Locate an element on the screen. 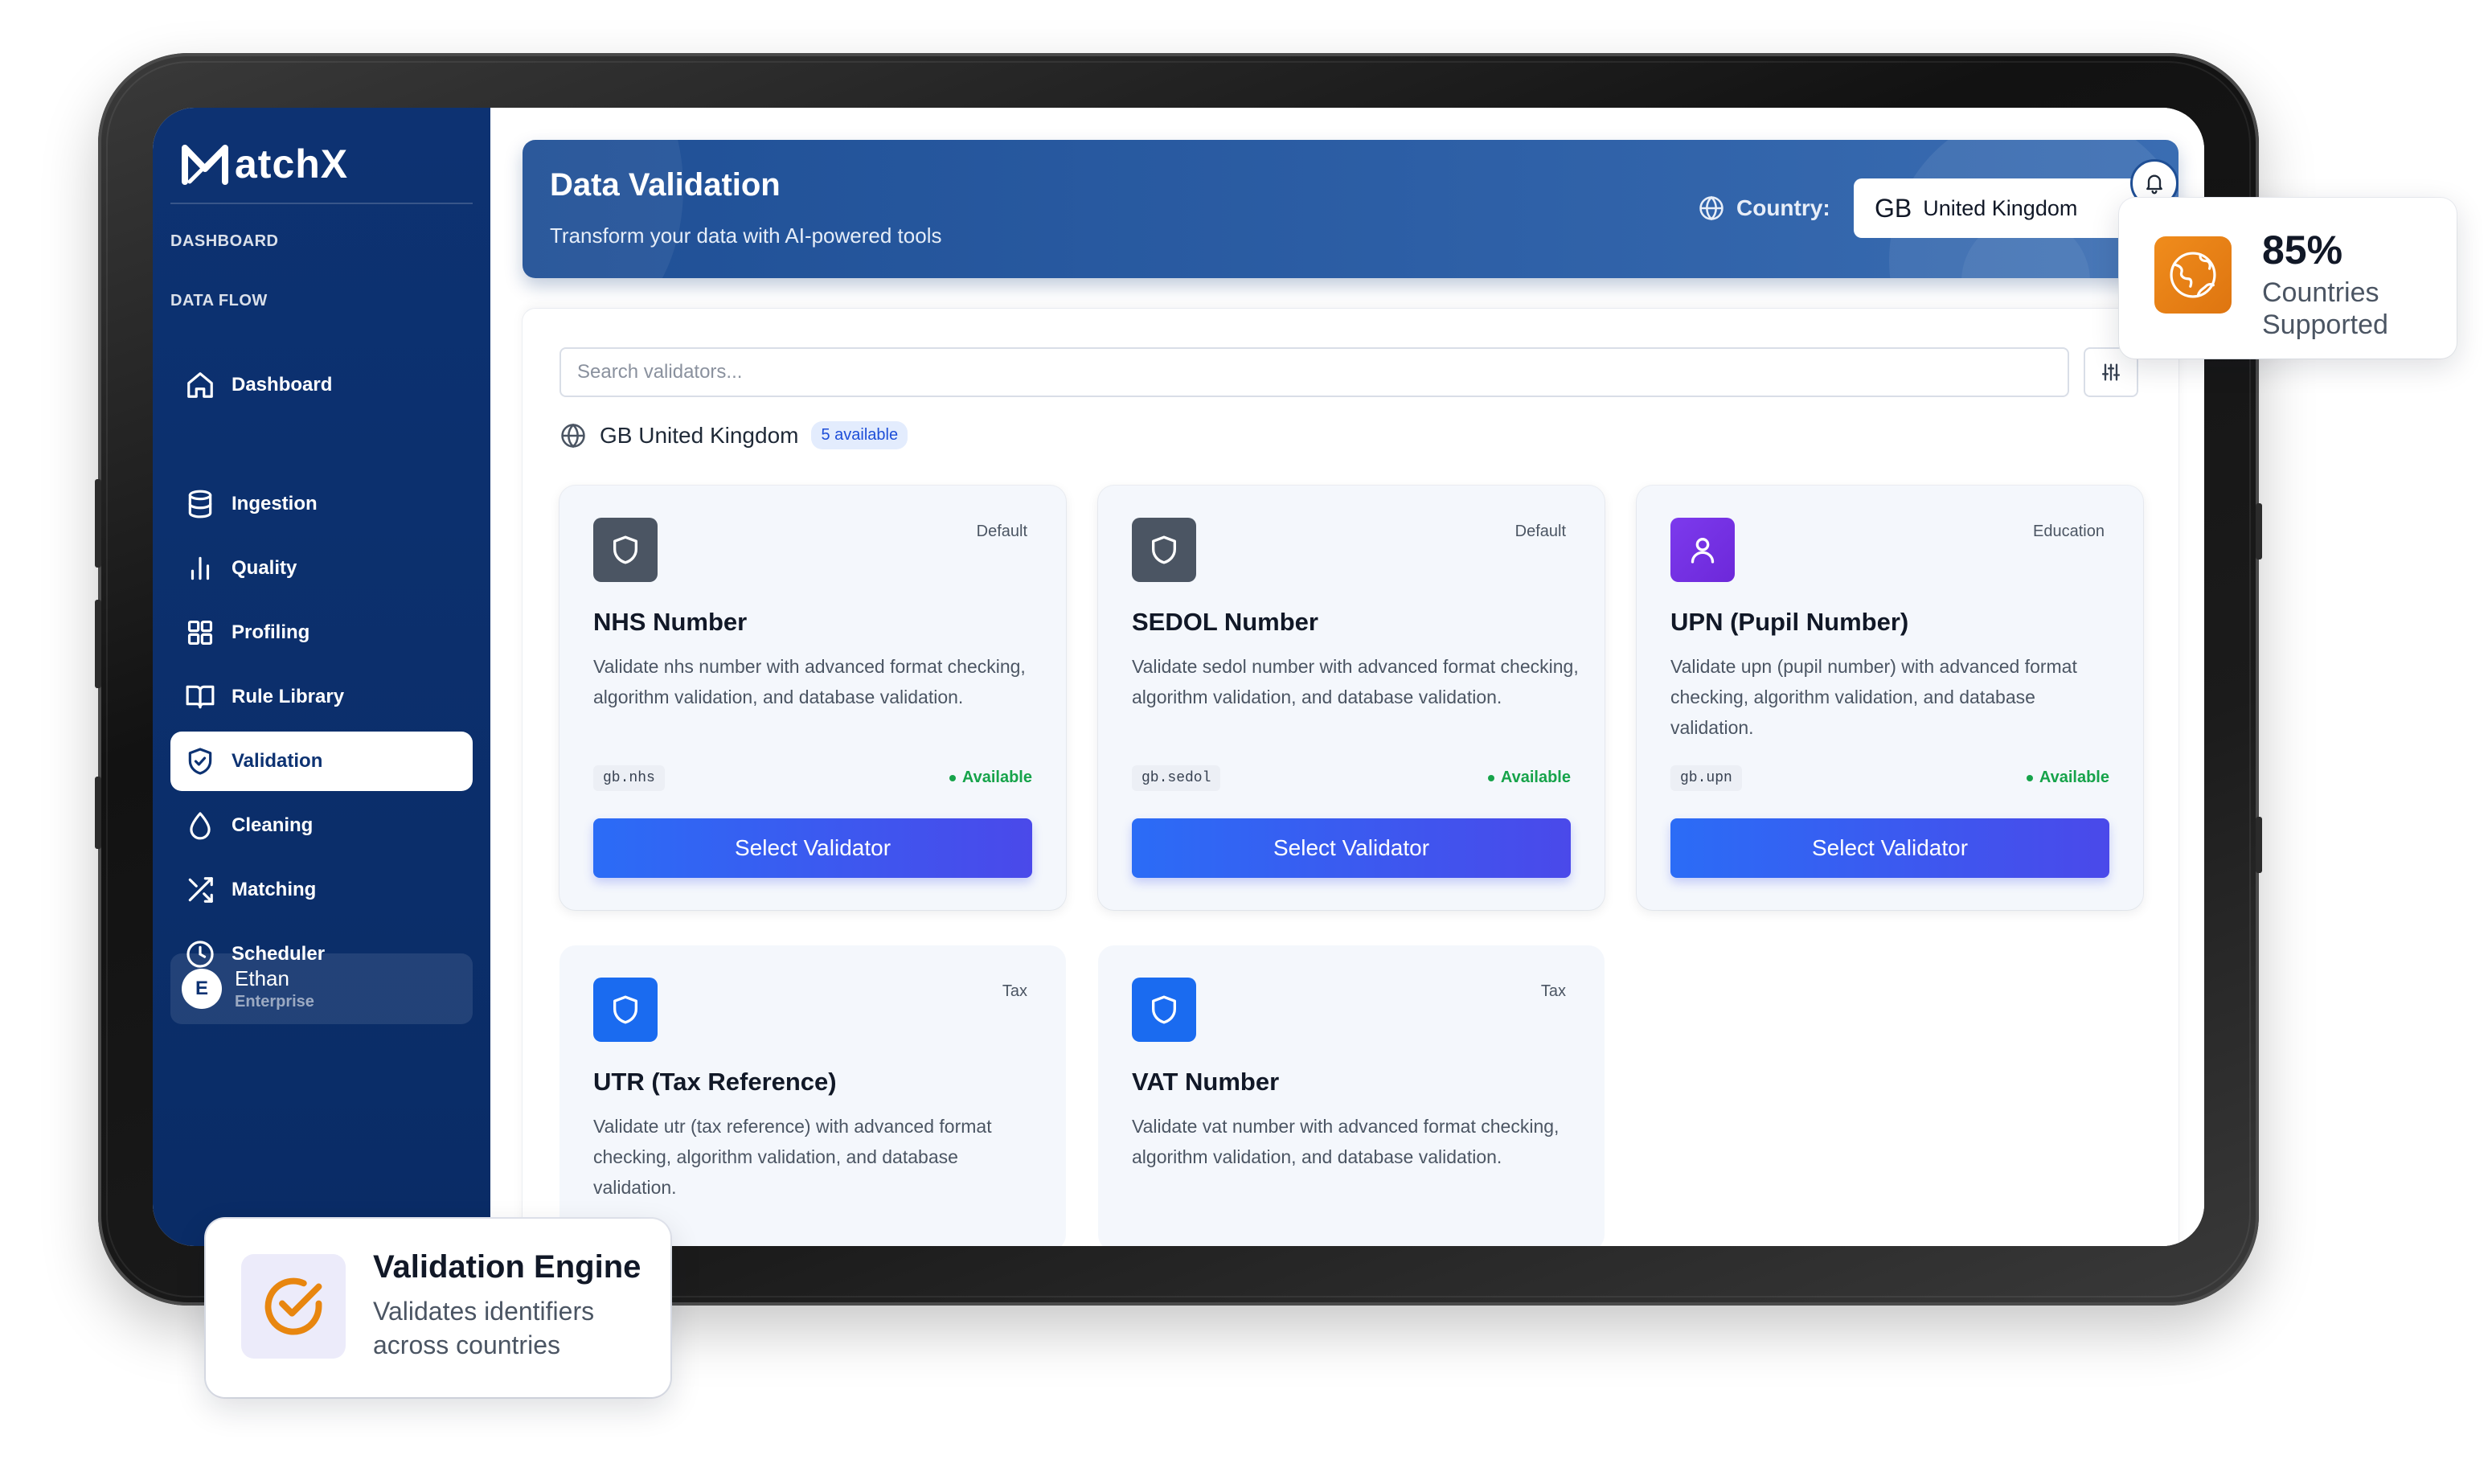  region-name: GB United Kingdom is located at coordinates (699, 435).